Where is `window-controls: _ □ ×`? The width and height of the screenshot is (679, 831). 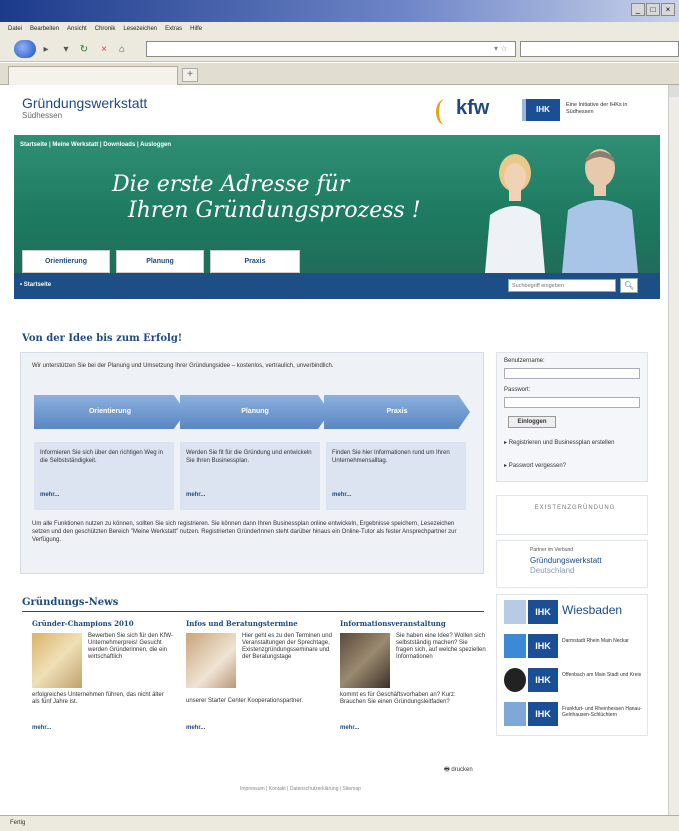 window-controls: _ □ × is located at coordinates (653, 9).